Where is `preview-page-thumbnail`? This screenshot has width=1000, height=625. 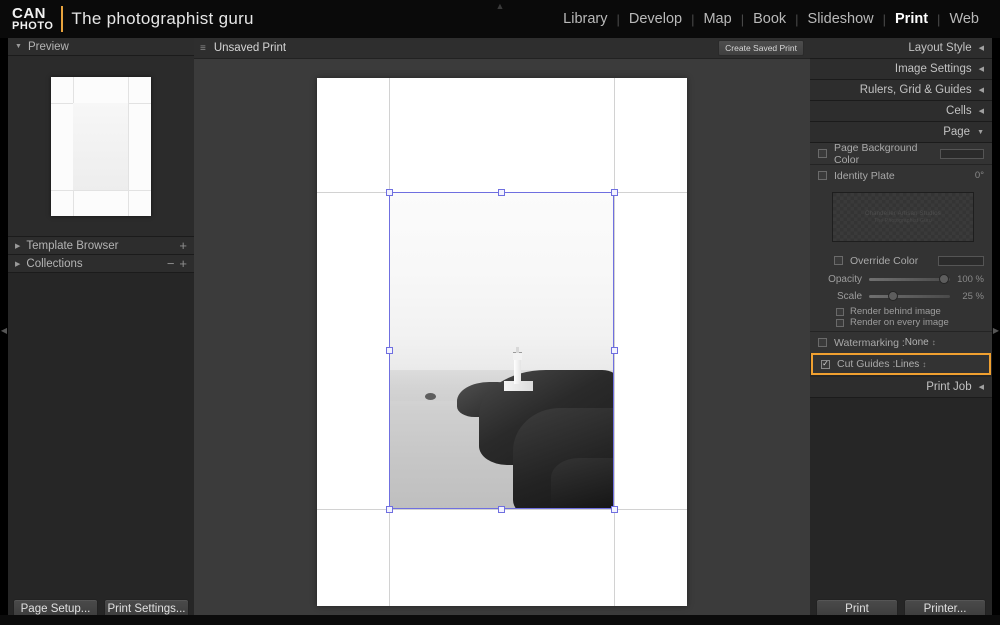
preview-page-thumbnail is located at coordinates (101, 146).